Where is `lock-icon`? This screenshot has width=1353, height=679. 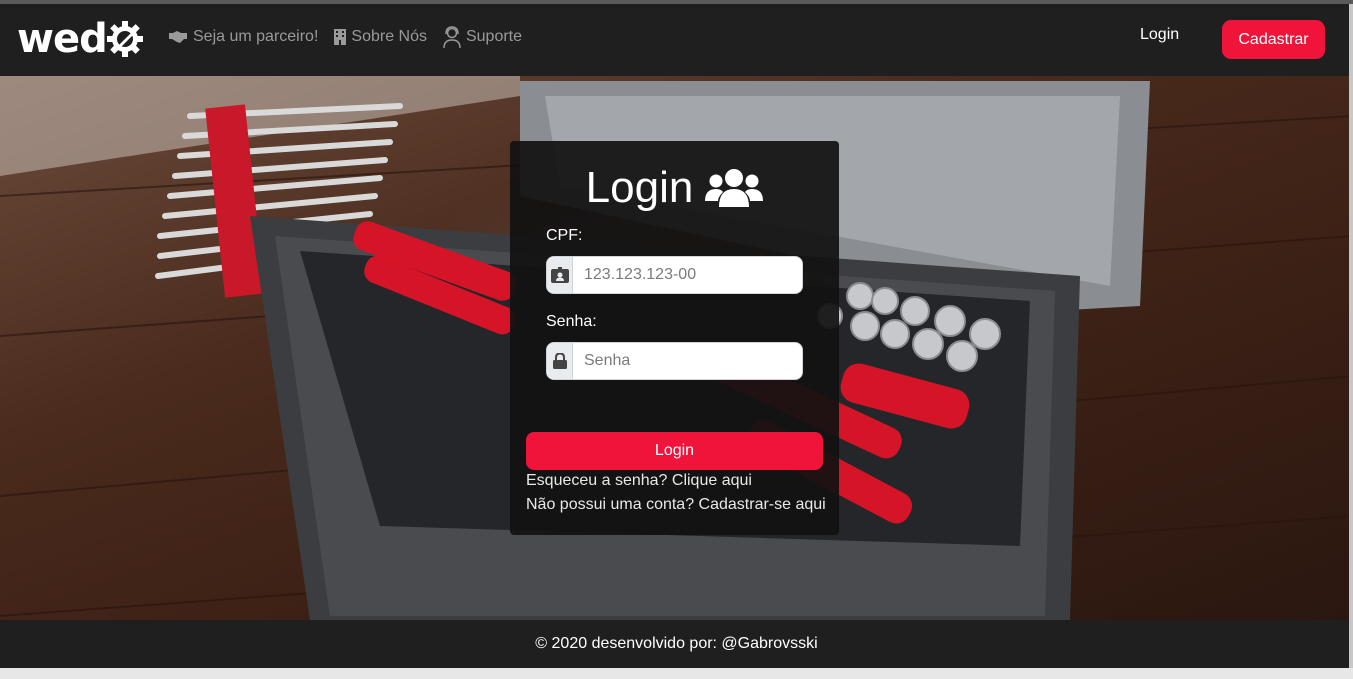
lock-icon is located at coordinates (559, 361).